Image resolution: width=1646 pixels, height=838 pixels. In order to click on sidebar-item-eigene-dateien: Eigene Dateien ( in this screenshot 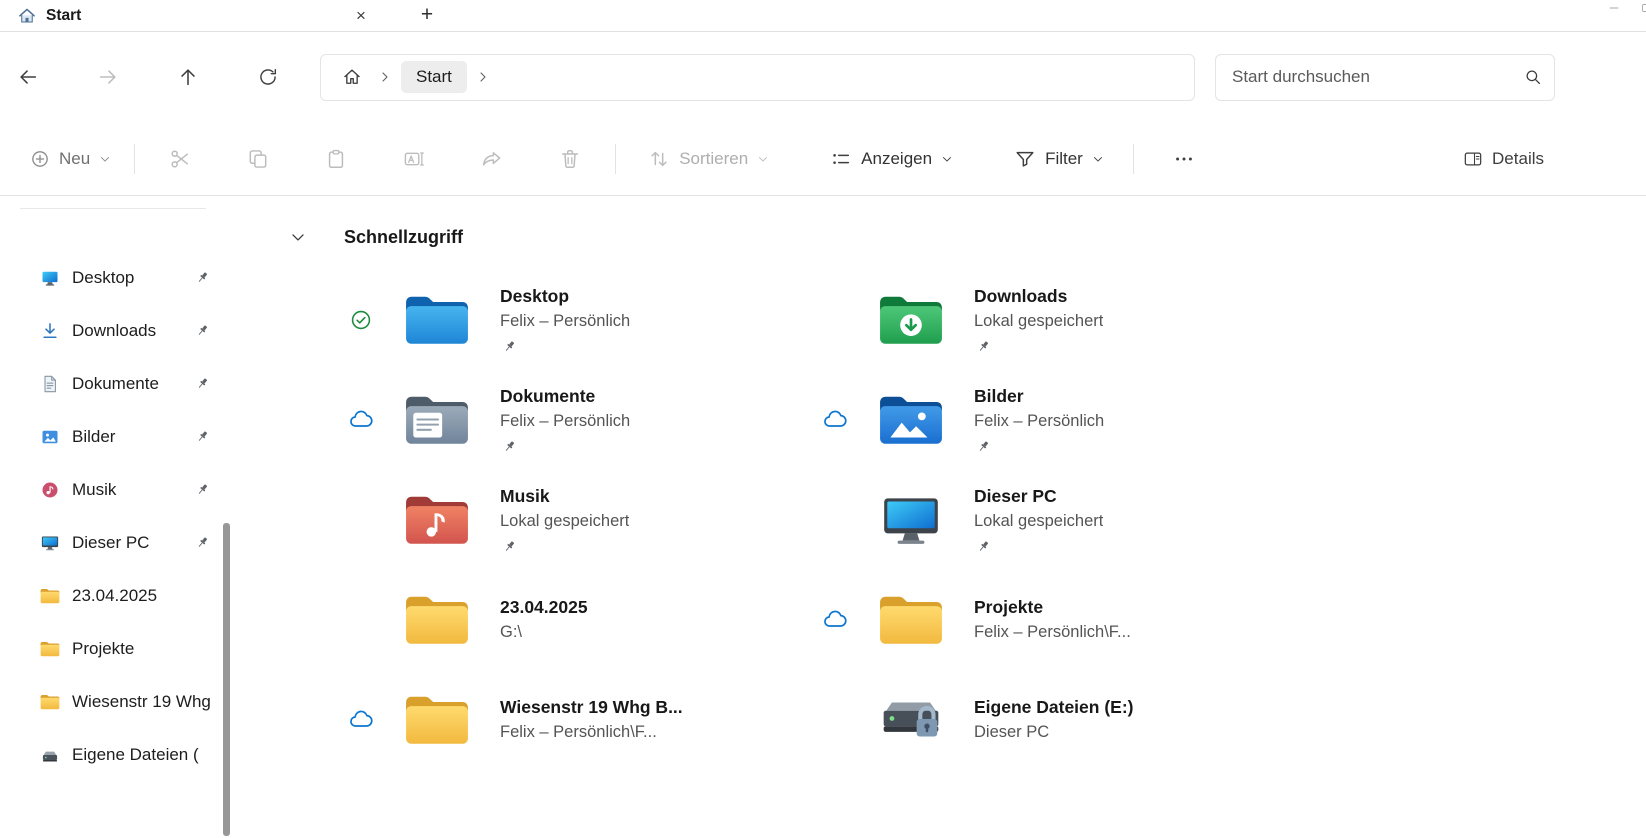, I will do `click(116, 754)`.